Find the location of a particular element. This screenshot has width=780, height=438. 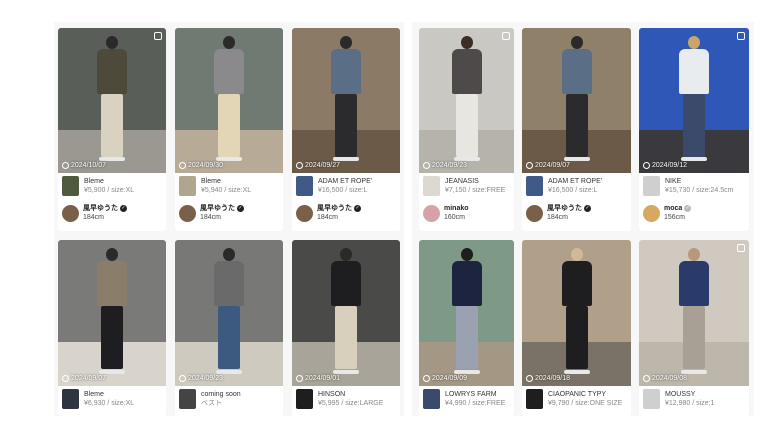

outfit-card: 2024/09/07 Bleme ¥6,930 / size:XL is located at coordinates (112, 328).